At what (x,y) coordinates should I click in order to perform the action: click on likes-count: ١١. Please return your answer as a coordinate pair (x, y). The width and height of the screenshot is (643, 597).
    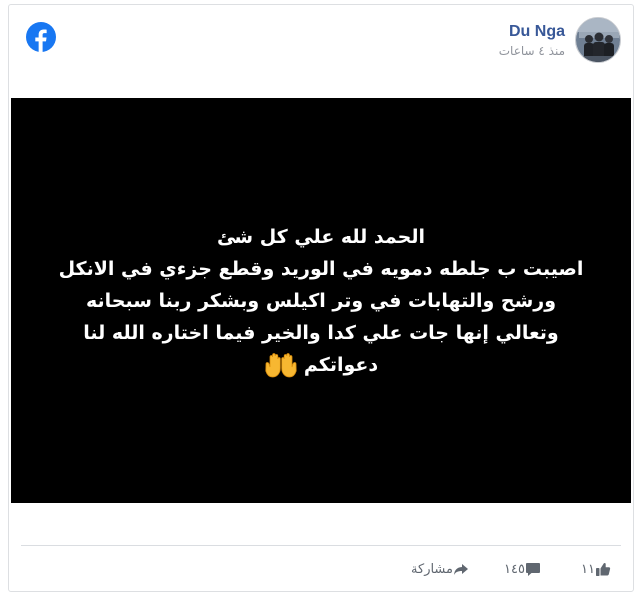
    Looking at the image, I should click on (599, 569).